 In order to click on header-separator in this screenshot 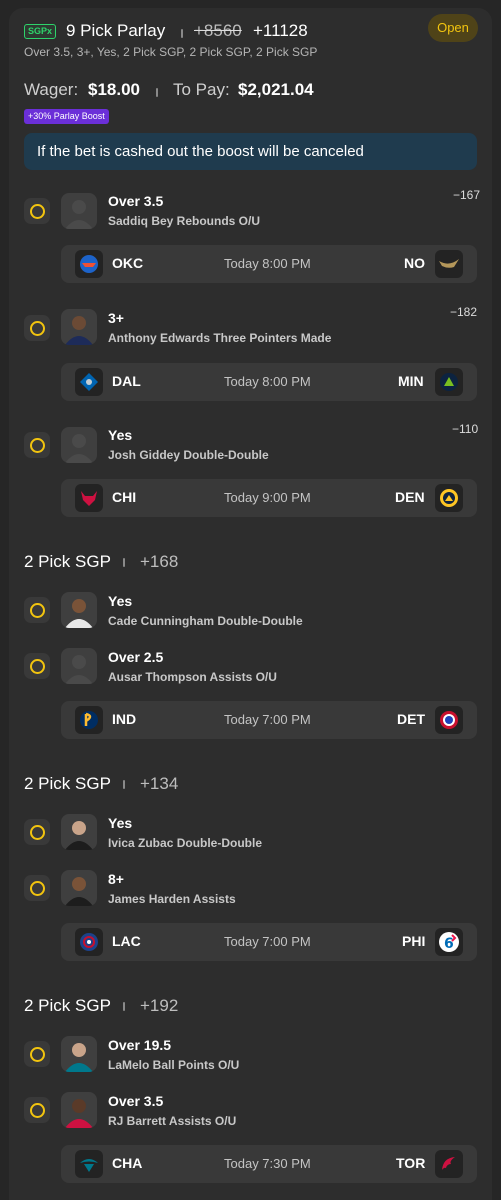, I will do `click(182, 33)`.